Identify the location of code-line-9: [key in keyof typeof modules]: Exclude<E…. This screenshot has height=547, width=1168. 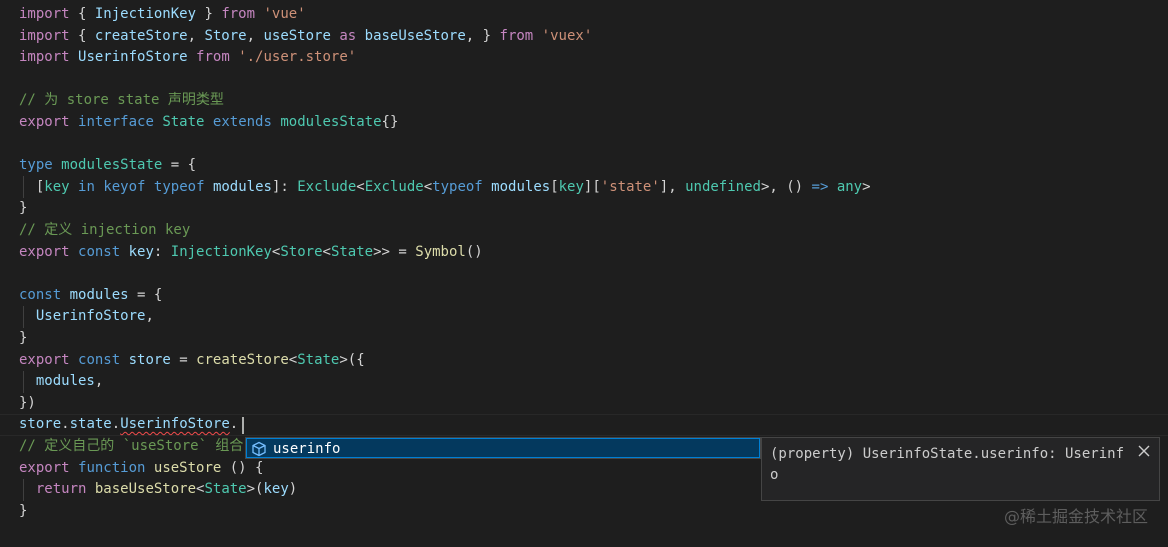
(445, 187).